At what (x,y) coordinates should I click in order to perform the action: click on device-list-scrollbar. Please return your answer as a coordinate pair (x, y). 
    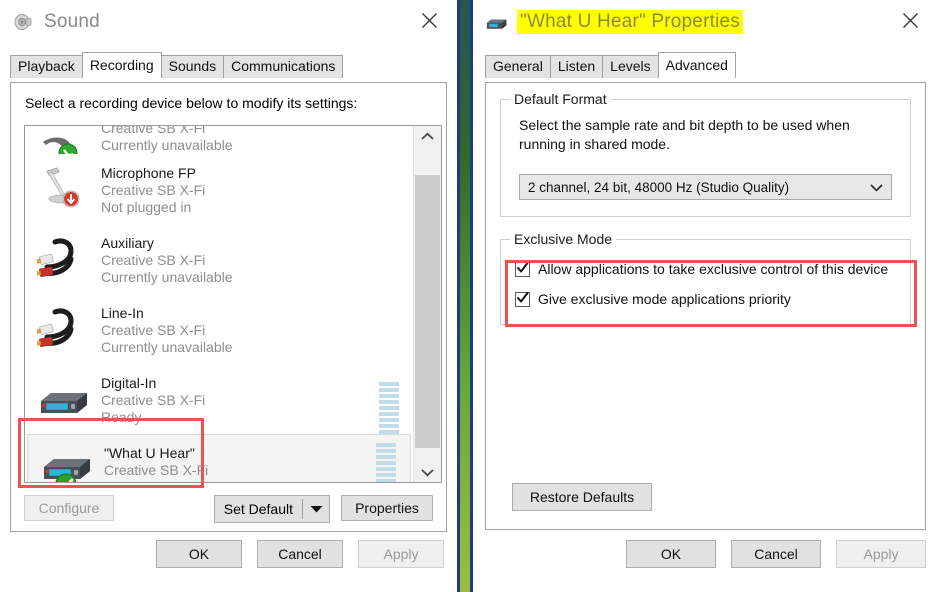
    Looking at the image, I should click on (427, 304).